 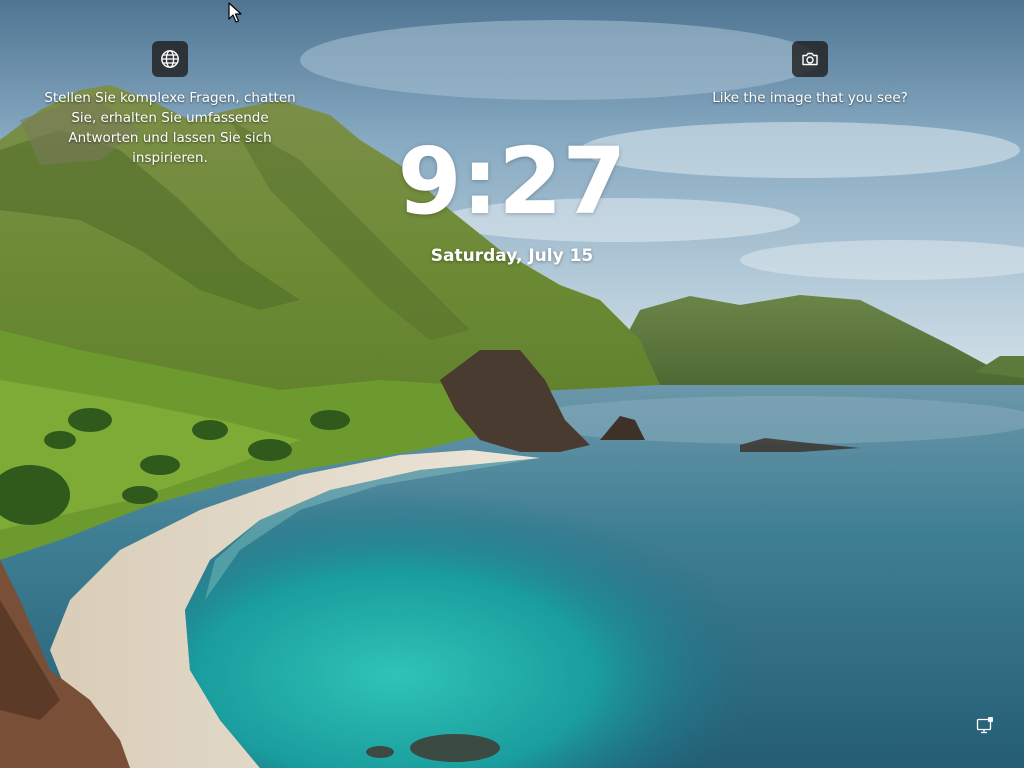 What do you see at coordinates (170, 138) in the screenshot?
I see `copilot-promo-line: Antworten und lassen Sie sich` at bounding box center [170, 138].